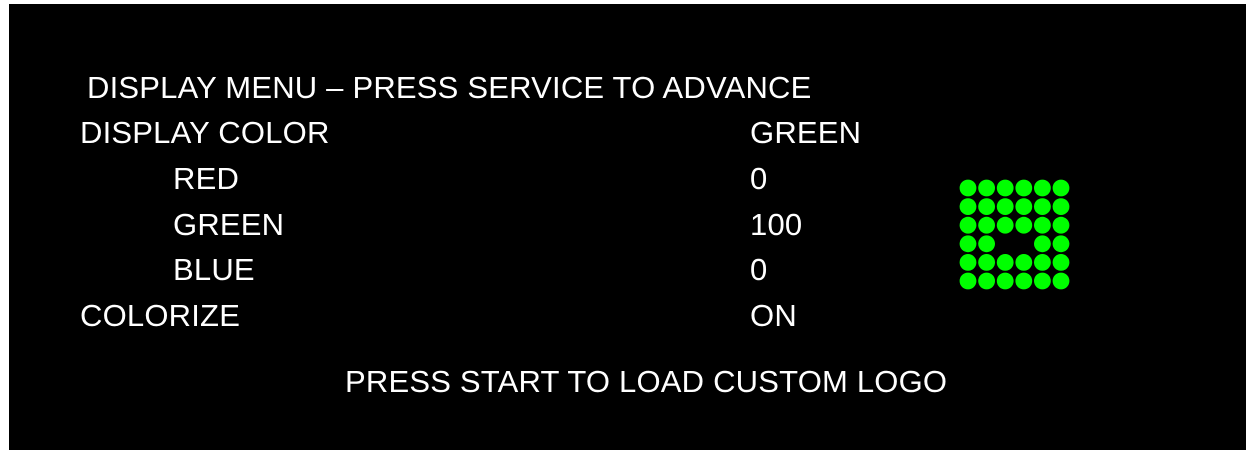 This screenshot has height=458, width=1255. What do you see at coordinates (759, 269) in the screenshot?
I see `blue-value: 0` at bounding box center [759, 269].